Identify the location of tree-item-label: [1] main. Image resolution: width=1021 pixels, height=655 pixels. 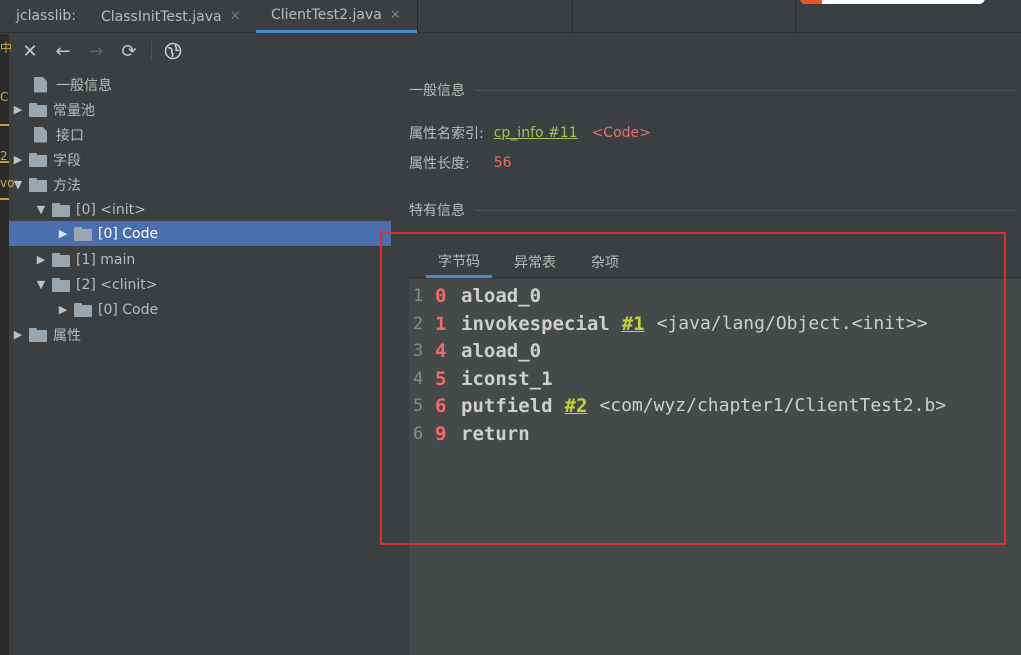
(106, 259).